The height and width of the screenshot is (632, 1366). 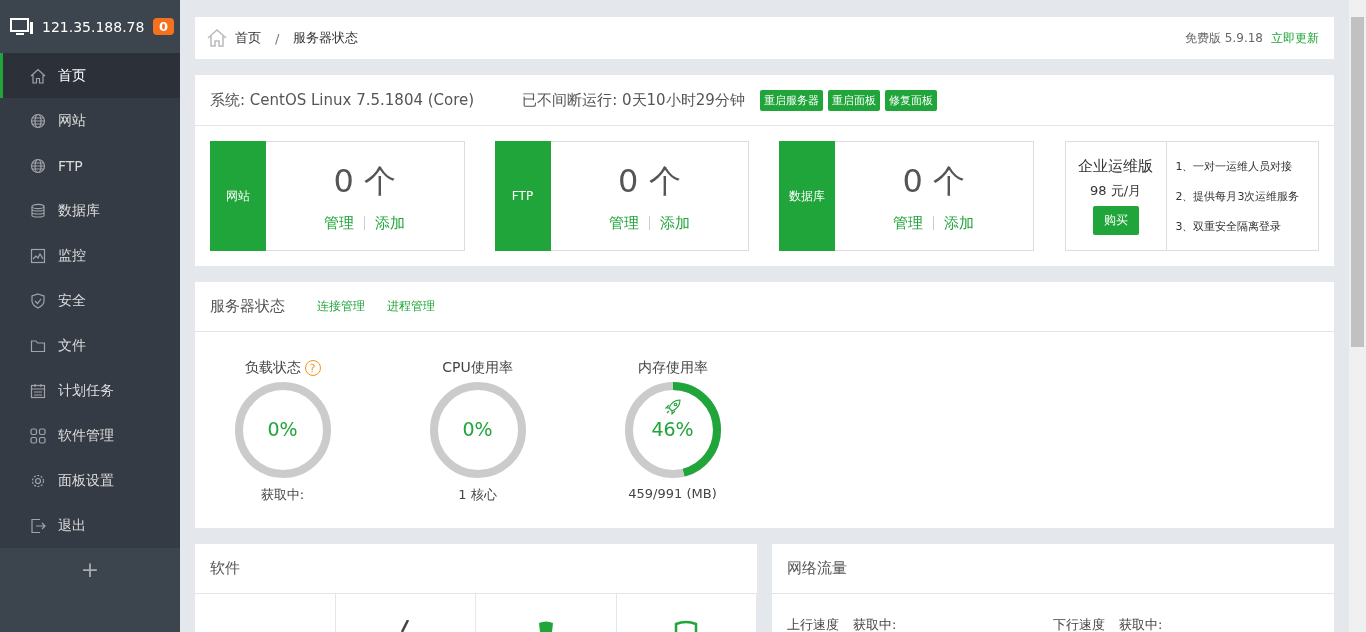 What do you see at coordinates (282, 495) in the screenshot?
I see `gauge-detail: 获取中:` at bounding box center [282, 495].